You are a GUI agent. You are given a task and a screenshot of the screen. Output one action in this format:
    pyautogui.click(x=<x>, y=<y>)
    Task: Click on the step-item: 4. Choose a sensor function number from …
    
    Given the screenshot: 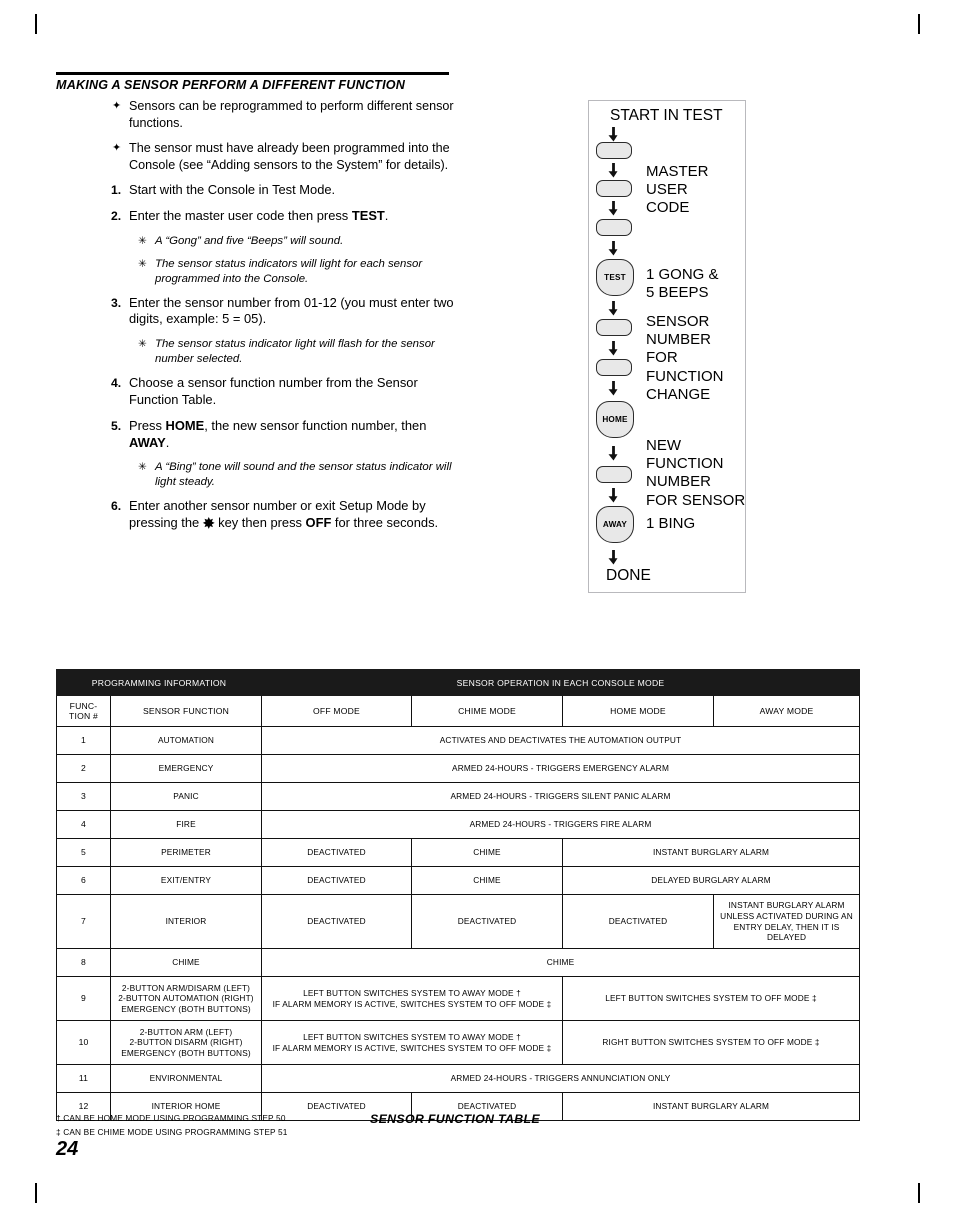 What is the action you would take?
    pyautogui.click(x=256, y=392)
    